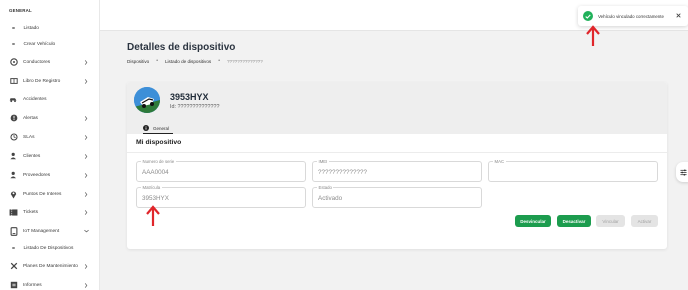  I want to click on sidebar-item-label: Listado De Dispositivos, so click(48, 248).